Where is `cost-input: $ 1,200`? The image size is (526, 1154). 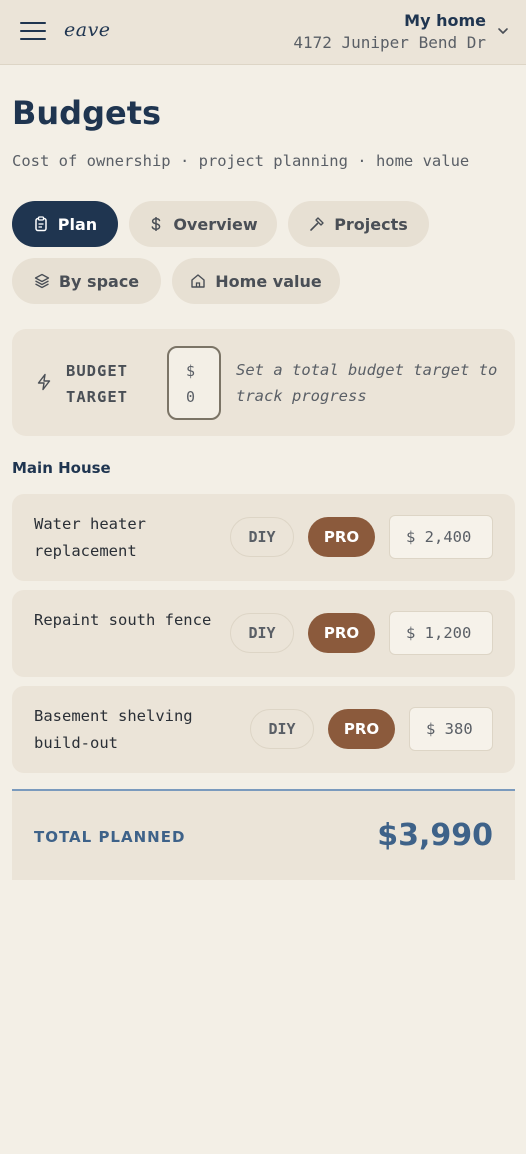 cost-input: $ 1,200 is located at coordinates (441, 633).